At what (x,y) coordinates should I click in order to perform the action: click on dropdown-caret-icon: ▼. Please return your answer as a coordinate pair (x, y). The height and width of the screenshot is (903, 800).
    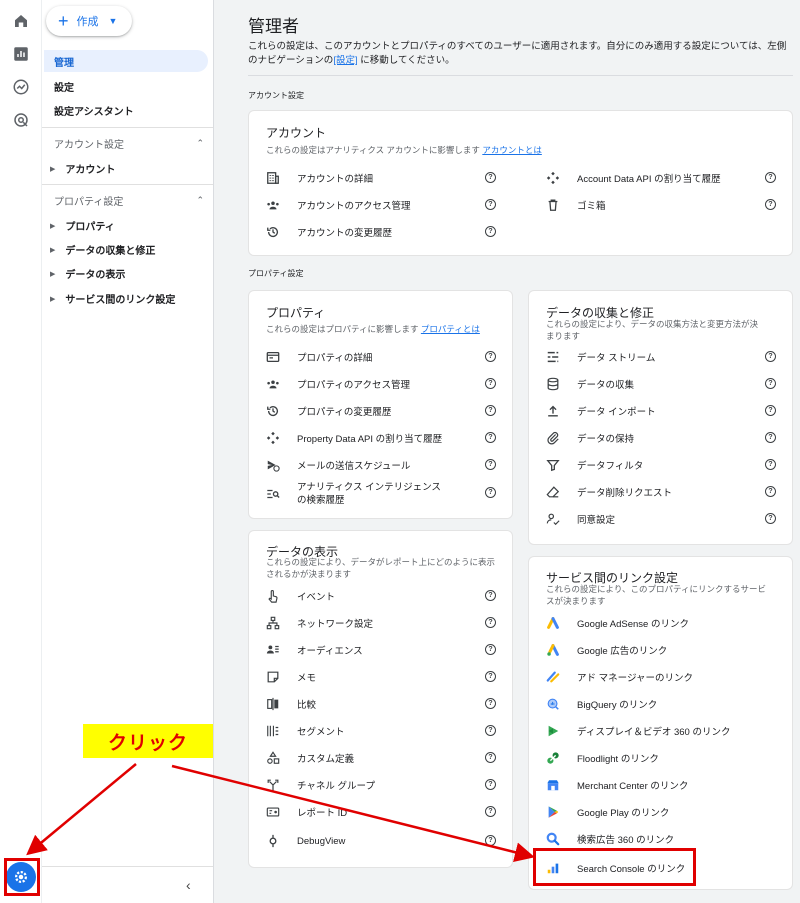
    Looking at the image, I should click on (113, 21).